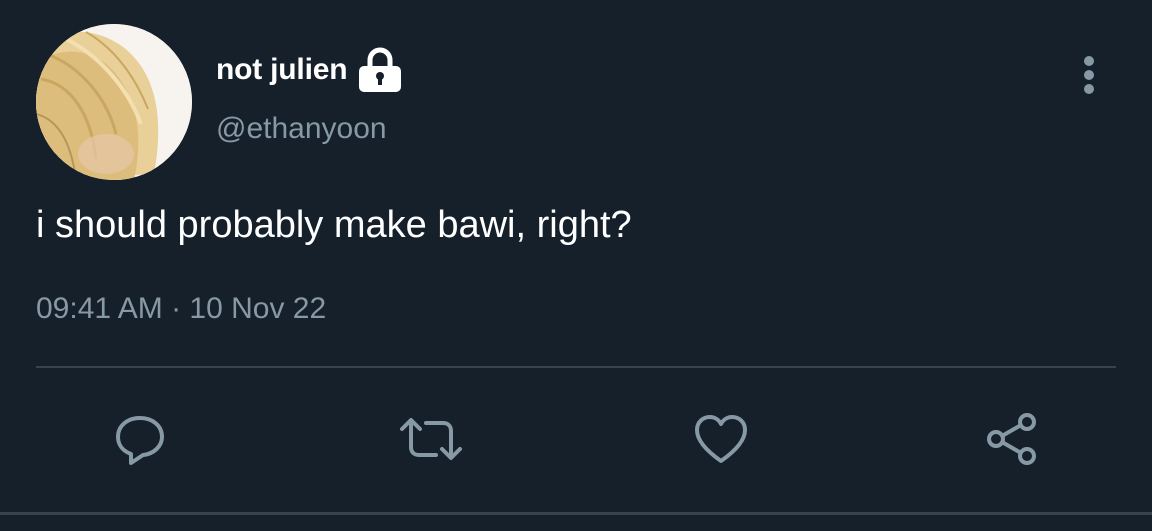  I want to click on avatar, so click(114, 102).